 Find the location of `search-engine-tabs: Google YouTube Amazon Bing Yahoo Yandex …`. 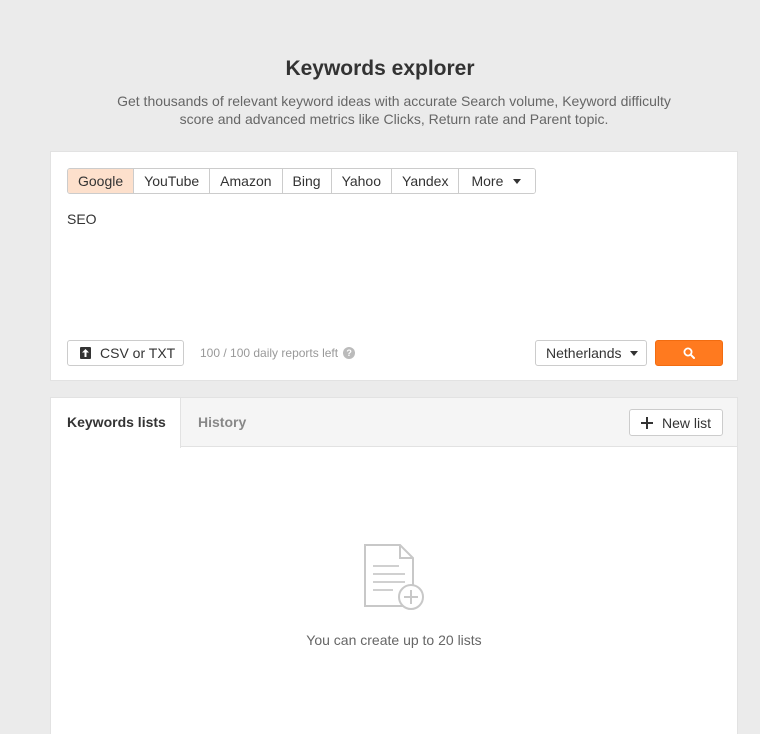

search-engine-tabs: Google YouTube Amazon Bing Yahoo Yandex … is located at coordinates (302, 181).